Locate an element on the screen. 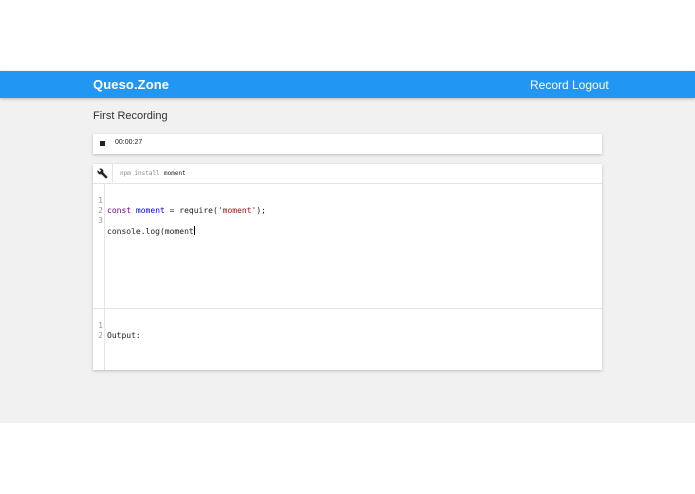 The height and width of the screenshot is (494, 695). line-number: 2 is located at coordinates (100, 335).